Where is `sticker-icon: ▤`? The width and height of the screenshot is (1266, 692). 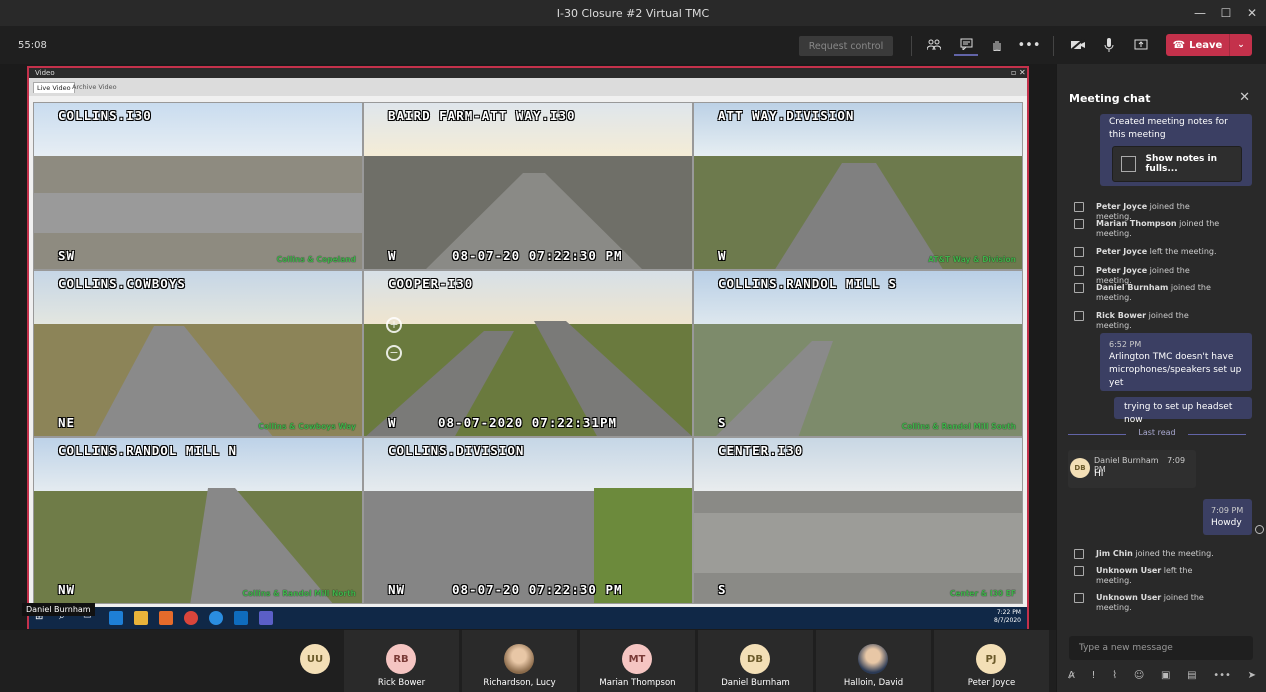
sticker-icon: ▤ is located at coordinates (1191, 675).